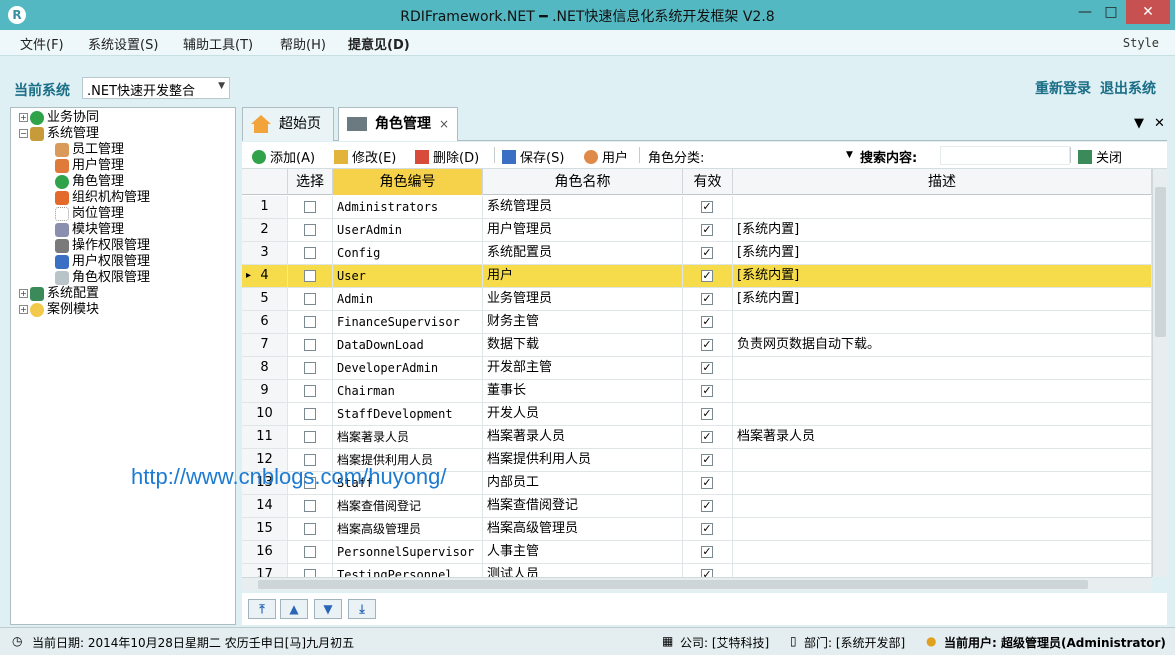 Image resolution: width=1175 pixels, height=655 pixels. I want to click on cell-name: 人事主管, so click(583, 552).